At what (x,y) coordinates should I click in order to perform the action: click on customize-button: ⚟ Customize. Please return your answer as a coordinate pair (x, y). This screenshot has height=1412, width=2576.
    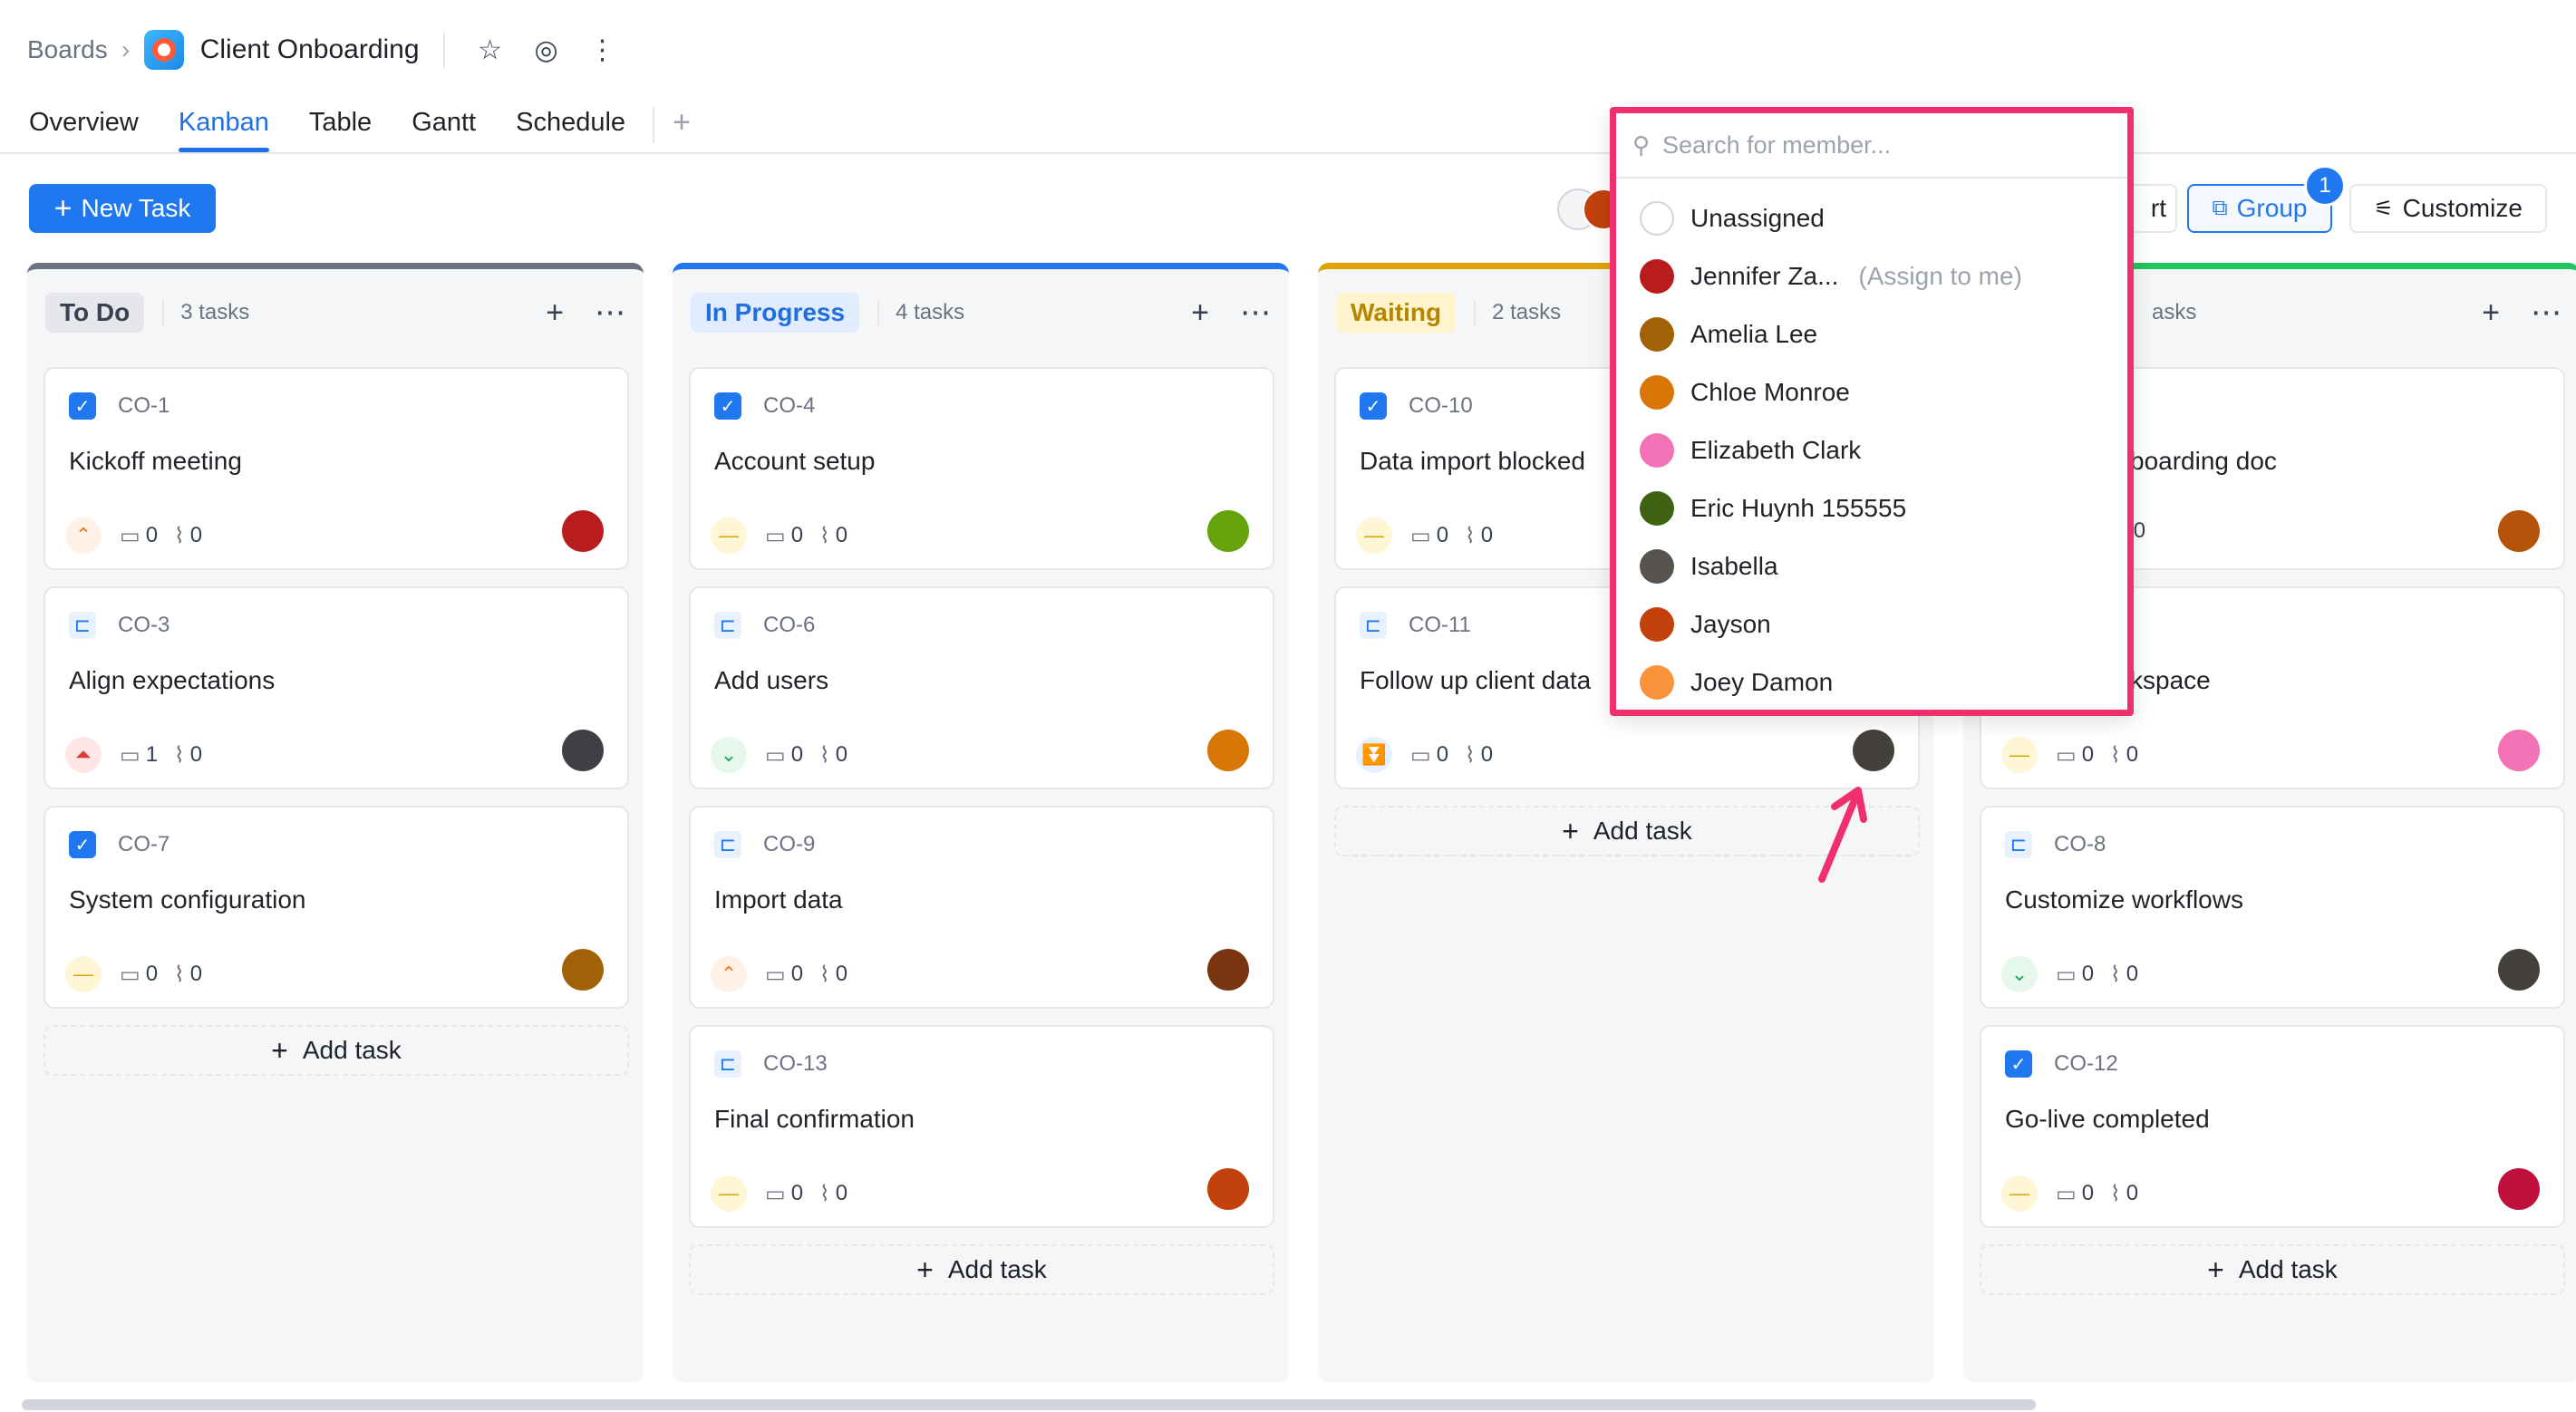
    Looking at the image, I should click on (2448, 209).